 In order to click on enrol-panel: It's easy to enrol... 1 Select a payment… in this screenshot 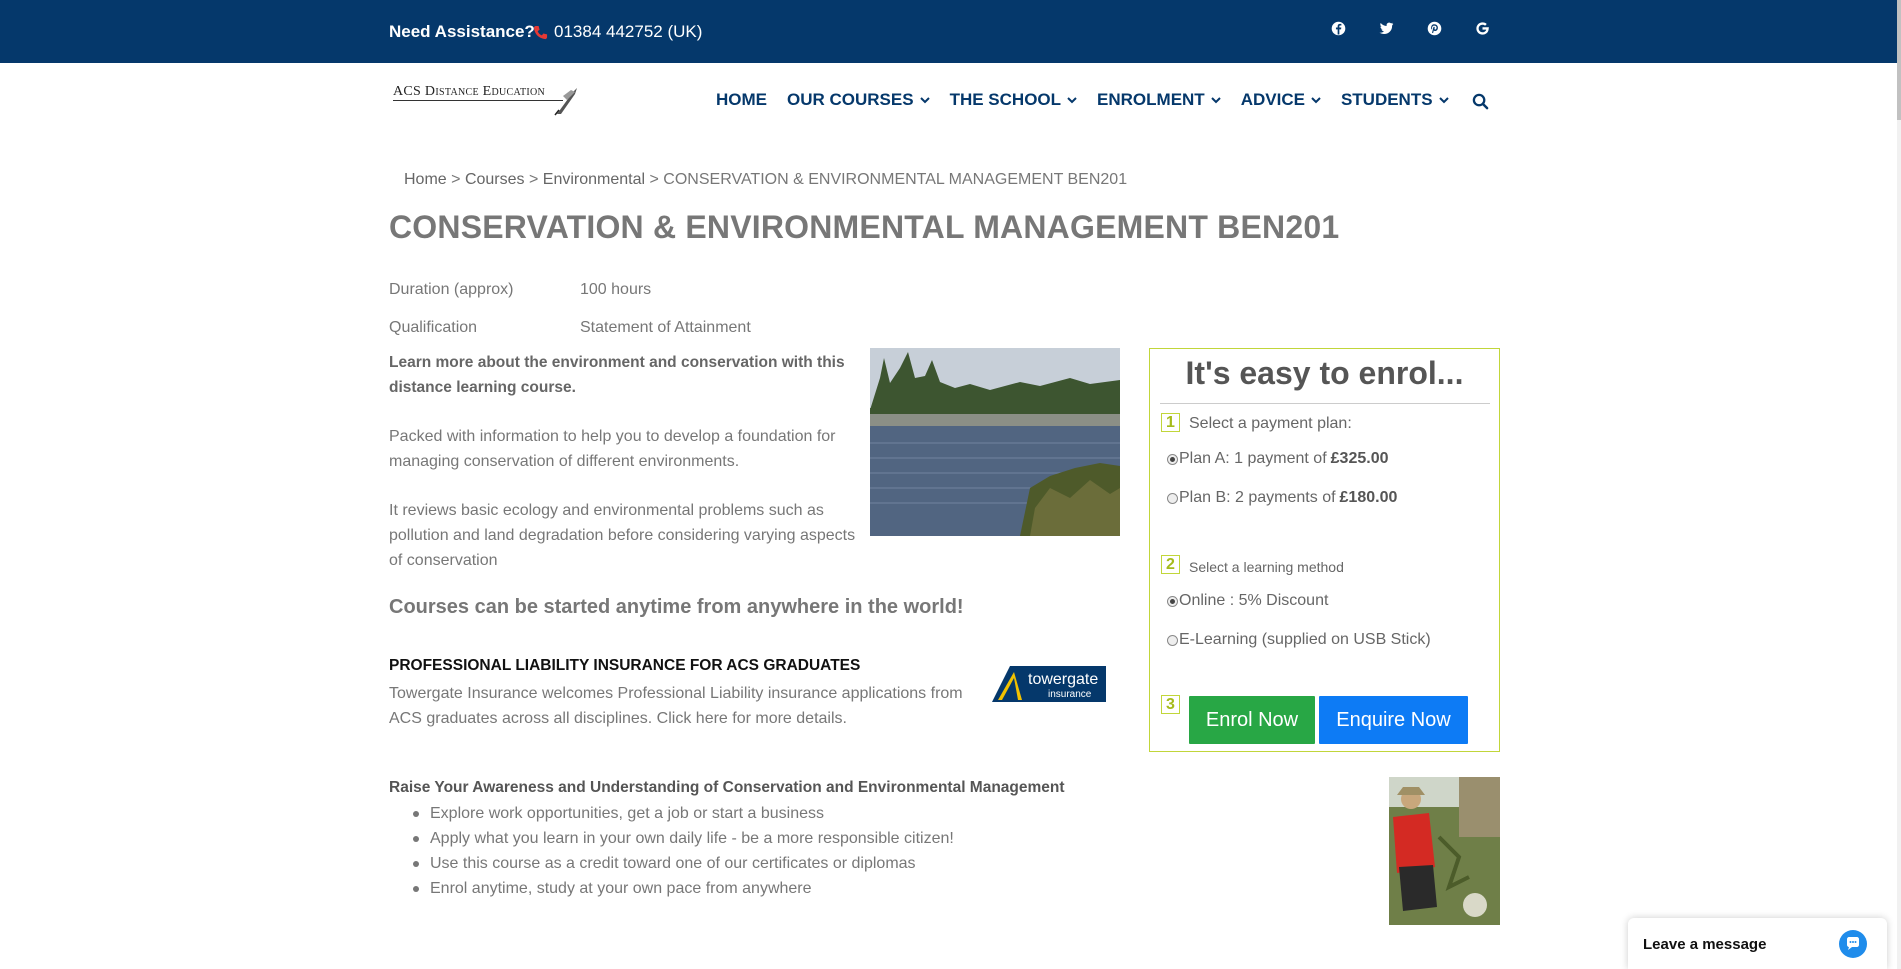, I will do `click(1324, 550)`.